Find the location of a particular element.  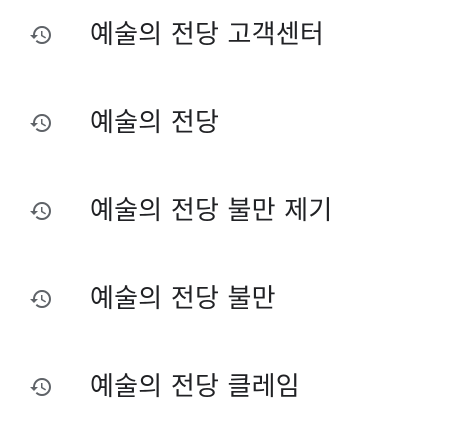

history-suggestion-text: 예술의 전당 불만 제기 is located at coordinates (211, 211).